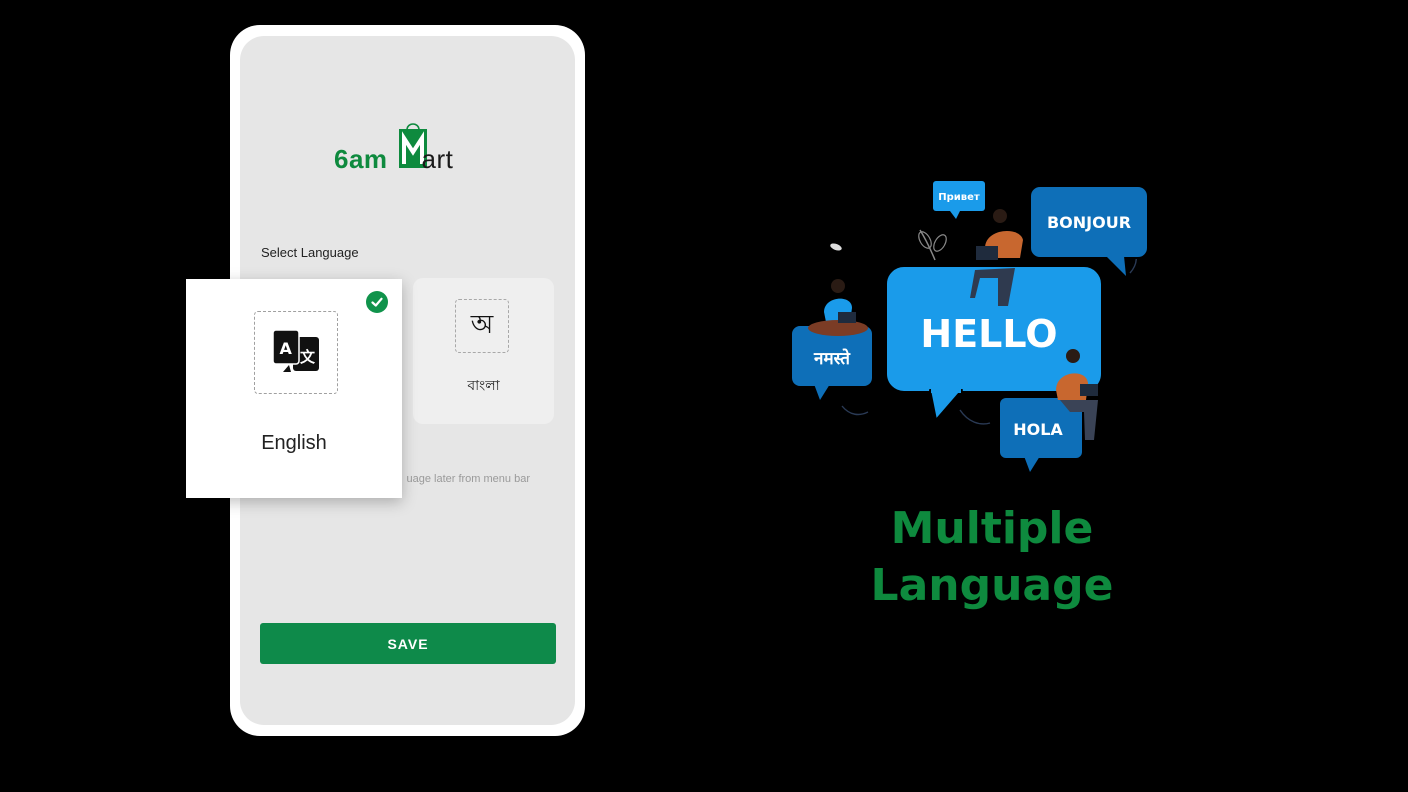 The width and height of the screenshot is (1408, 792). I want to click on logo-text-main: 6am, so click(361, 159).